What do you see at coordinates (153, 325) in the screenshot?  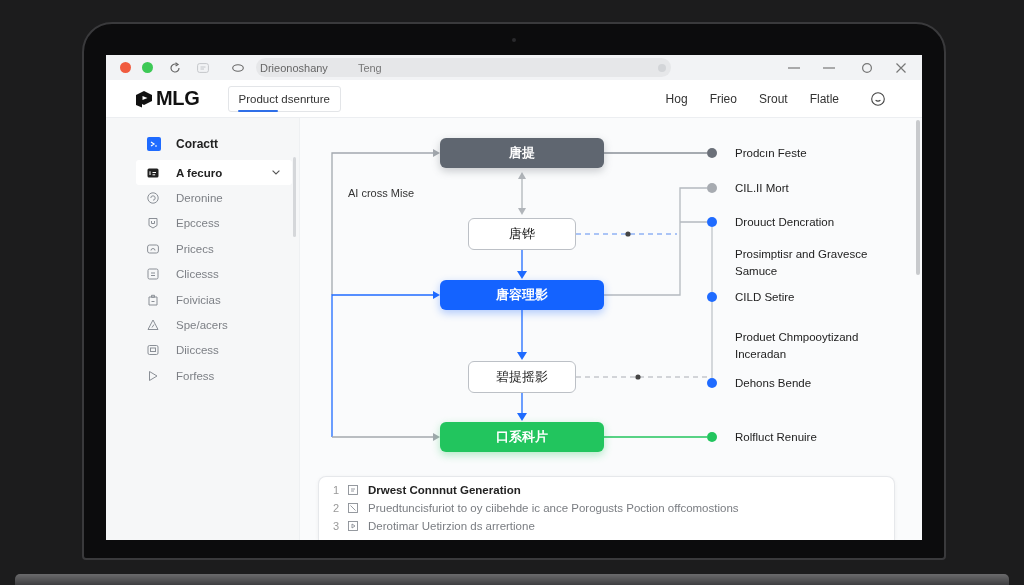 I see `triangle-icon` at bounding box center [153, 325].